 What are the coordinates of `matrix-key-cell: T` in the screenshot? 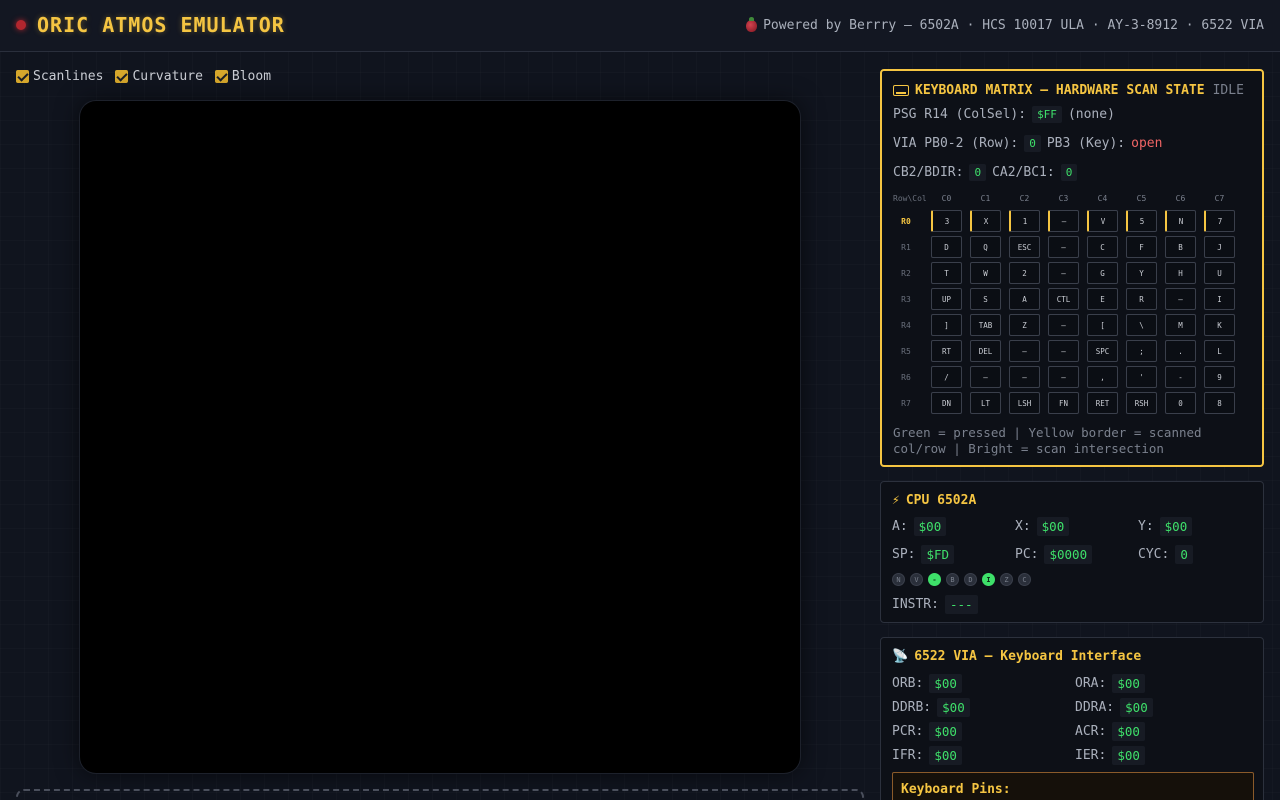 It's located at (946, 273).